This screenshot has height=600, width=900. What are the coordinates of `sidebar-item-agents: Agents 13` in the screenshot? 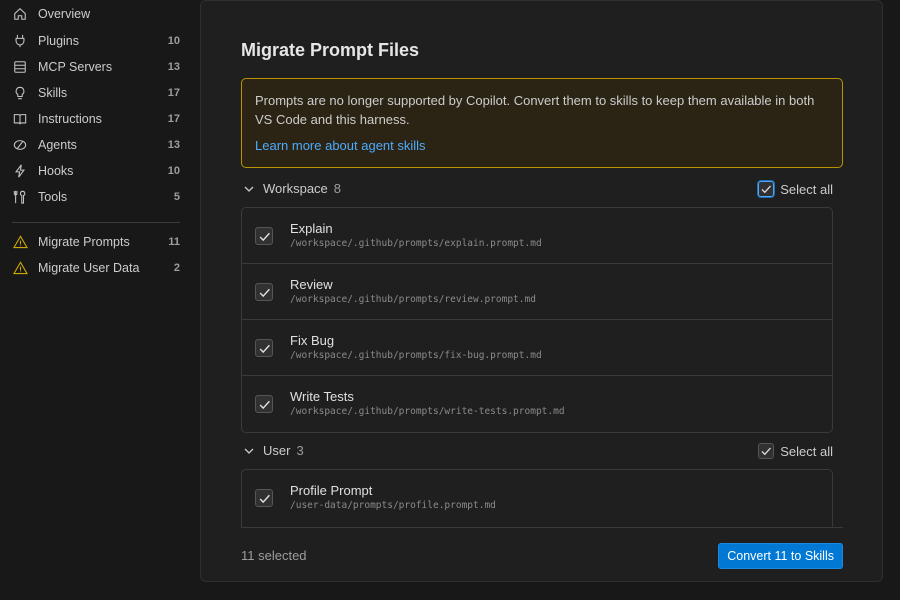 It's located at (95, 145).